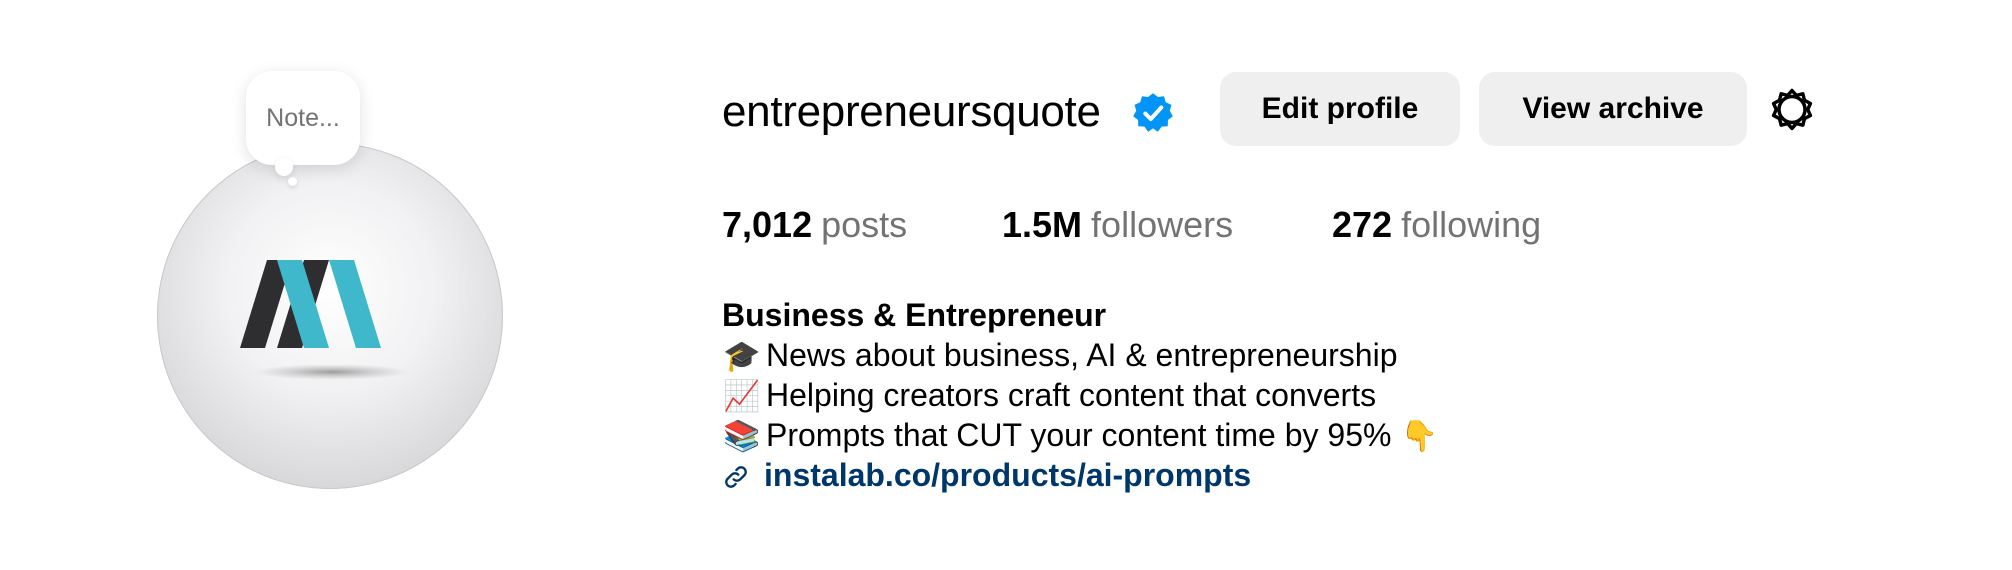 This screenshot has width=2012, height=570. Describe the element at coordinates (1362, 224) in the screenshot. I see `following-value: 272` at that location.